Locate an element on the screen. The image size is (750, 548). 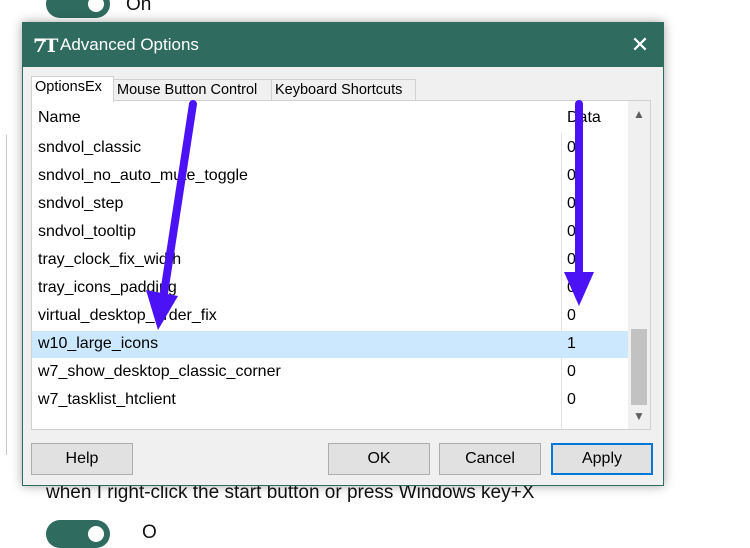
row-name: sndvol_step is located at coordinates (81, 203).